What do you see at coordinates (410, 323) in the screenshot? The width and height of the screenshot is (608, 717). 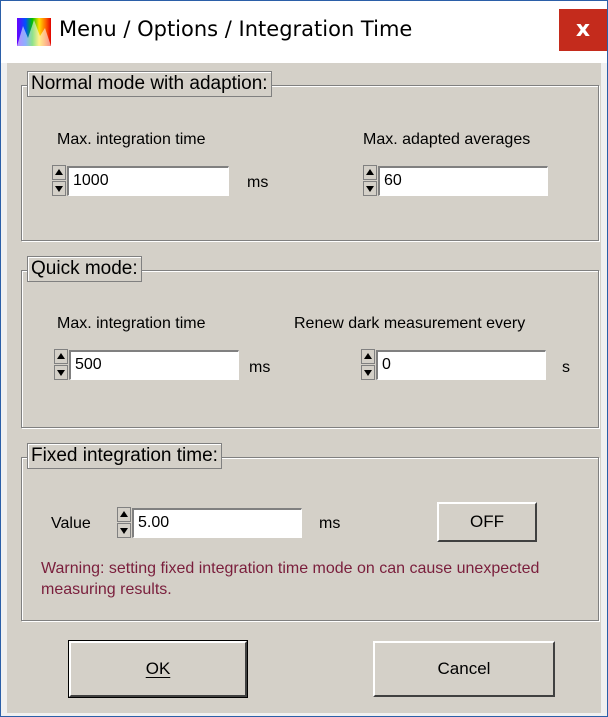 I see `renew-dark-label: Renew dark measurement every` at bounding box center [410, 323].